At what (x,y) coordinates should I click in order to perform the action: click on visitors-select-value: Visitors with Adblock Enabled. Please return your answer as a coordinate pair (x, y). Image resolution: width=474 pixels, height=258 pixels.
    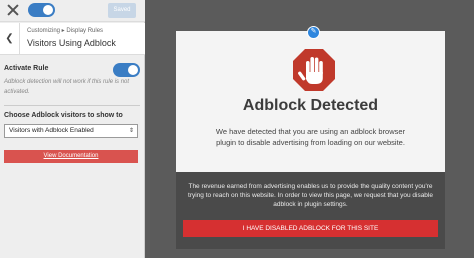
    Looking at the image, I should click on (51, 130).